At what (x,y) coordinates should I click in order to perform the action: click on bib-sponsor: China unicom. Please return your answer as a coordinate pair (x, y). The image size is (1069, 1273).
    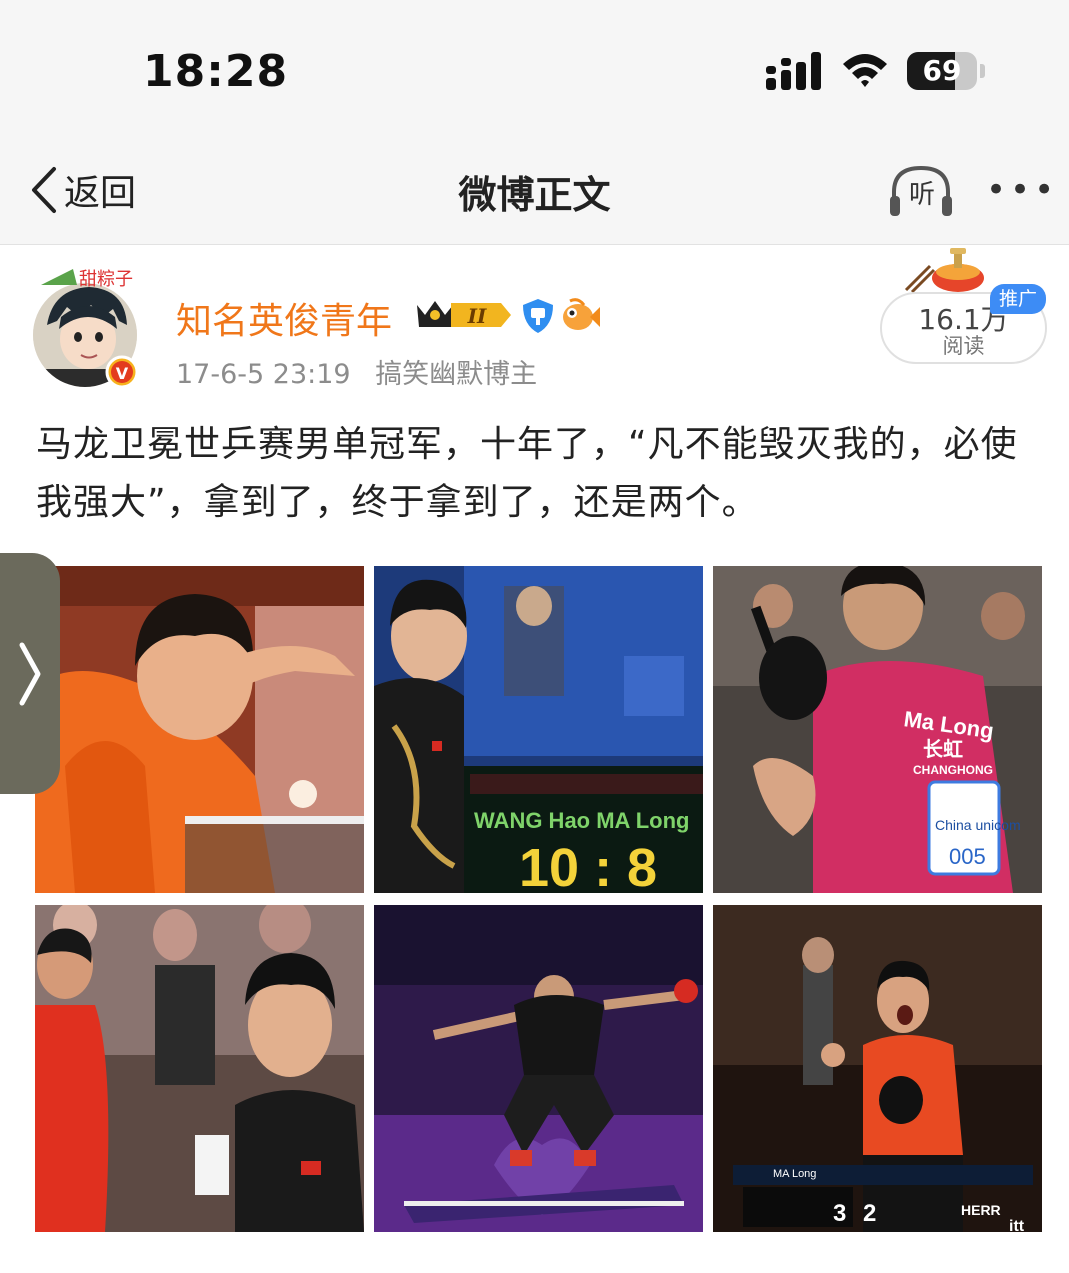
    Looking at the image, I should click on (978, 825).